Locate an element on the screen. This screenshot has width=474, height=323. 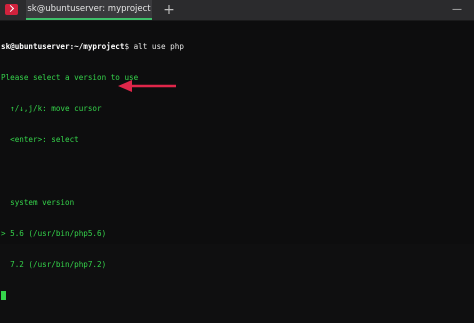
text-cursor is located at coordinates (3, 296).